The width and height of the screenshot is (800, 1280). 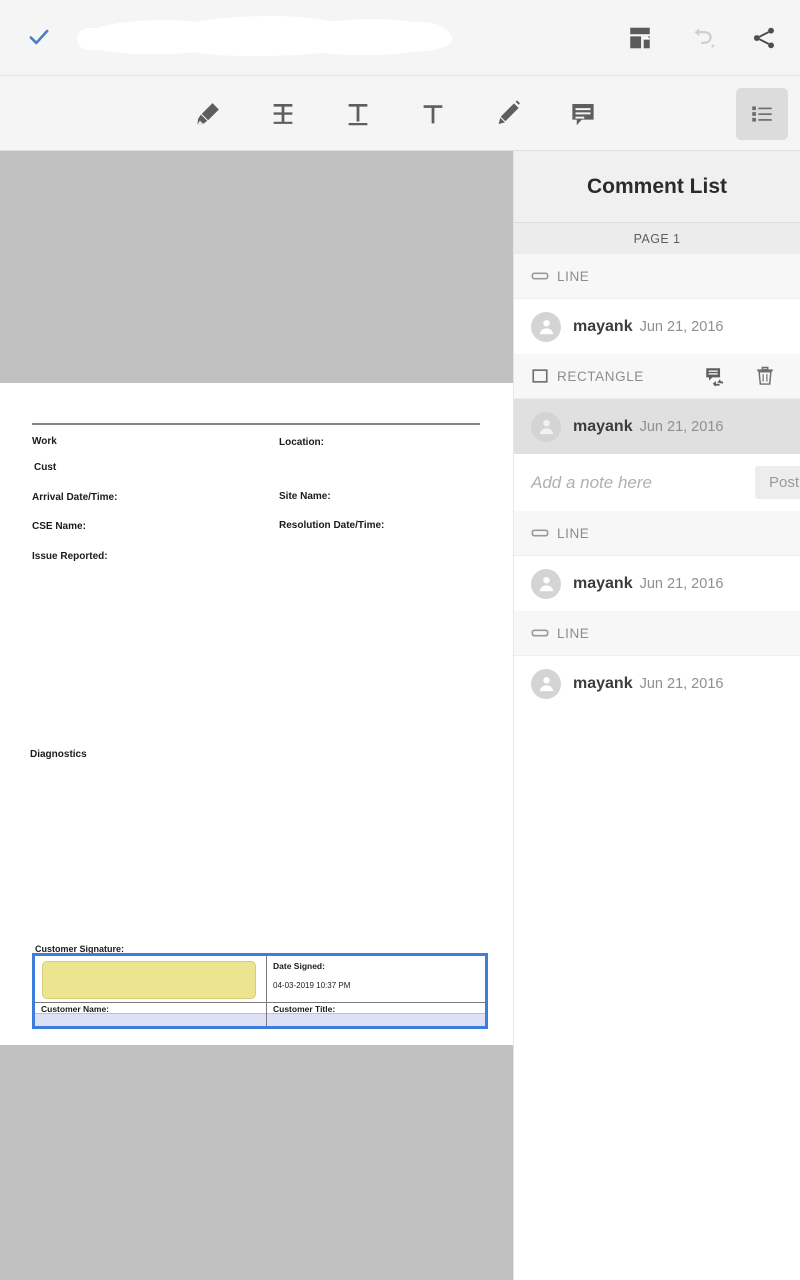 I want to click on underline-text-icon, so click(x=357, y=114).